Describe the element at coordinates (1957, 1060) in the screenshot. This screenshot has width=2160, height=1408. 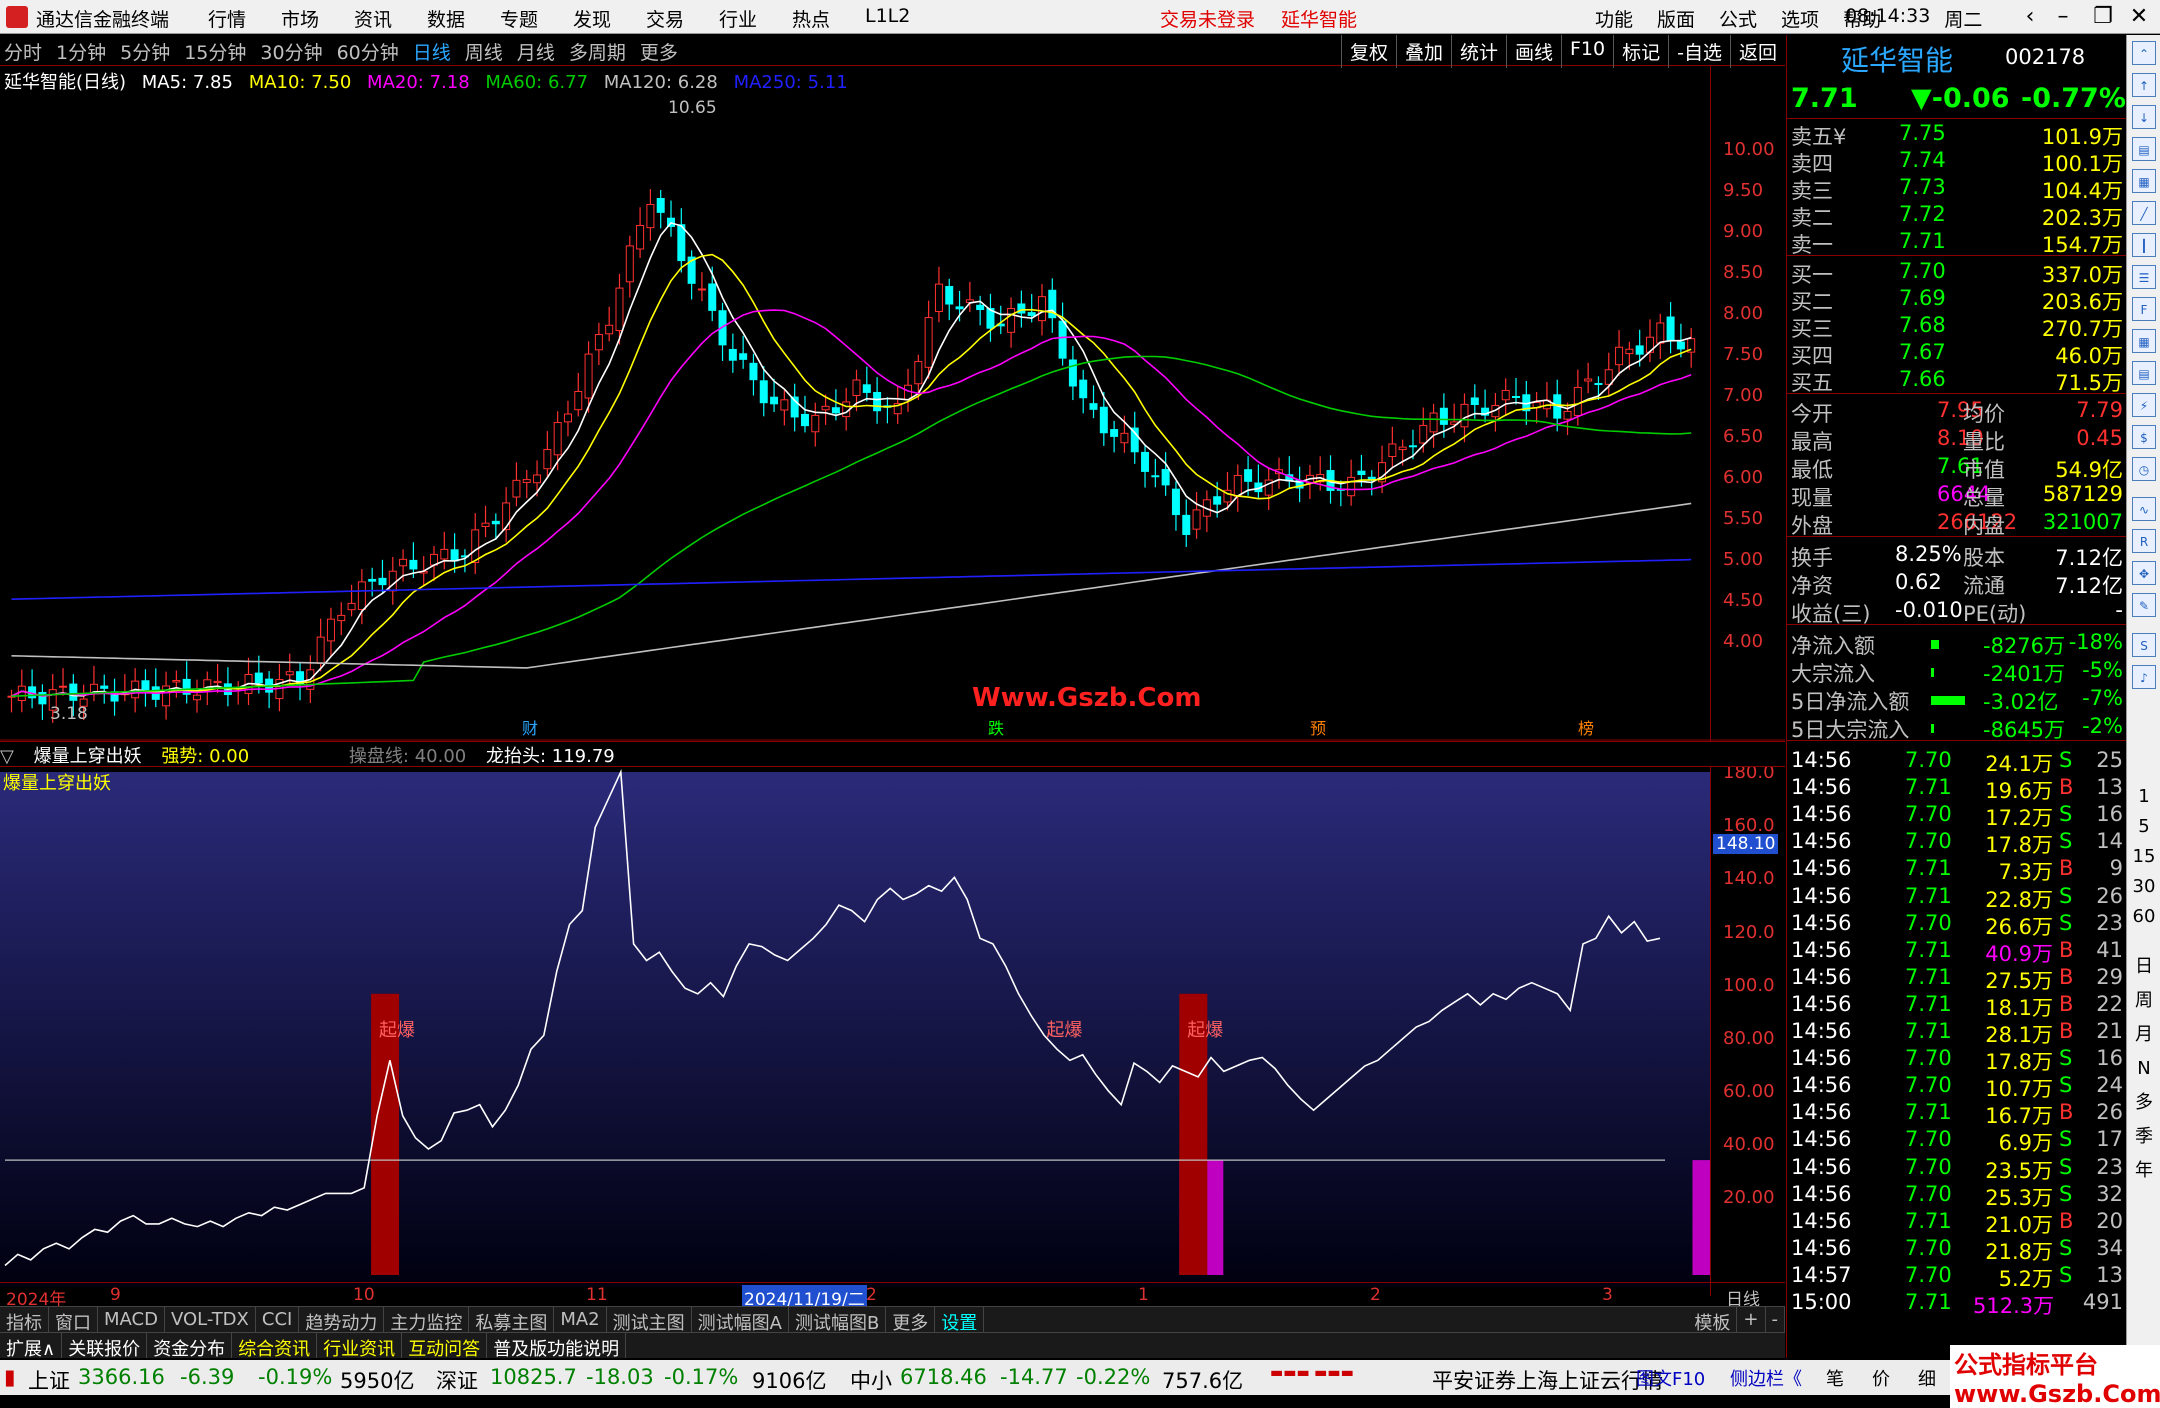
I see `tick-row: 14:56 7.70 17.8万 S 16` at that location.